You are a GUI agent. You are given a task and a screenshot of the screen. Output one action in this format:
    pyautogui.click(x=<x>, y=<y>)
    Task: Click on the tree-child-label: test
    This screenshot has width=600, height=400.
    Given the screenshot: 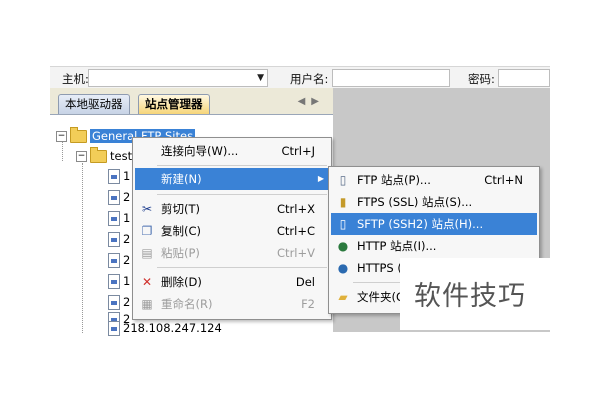 What is the action you would take?
    pyautogui.click(x=121, y=156)
    